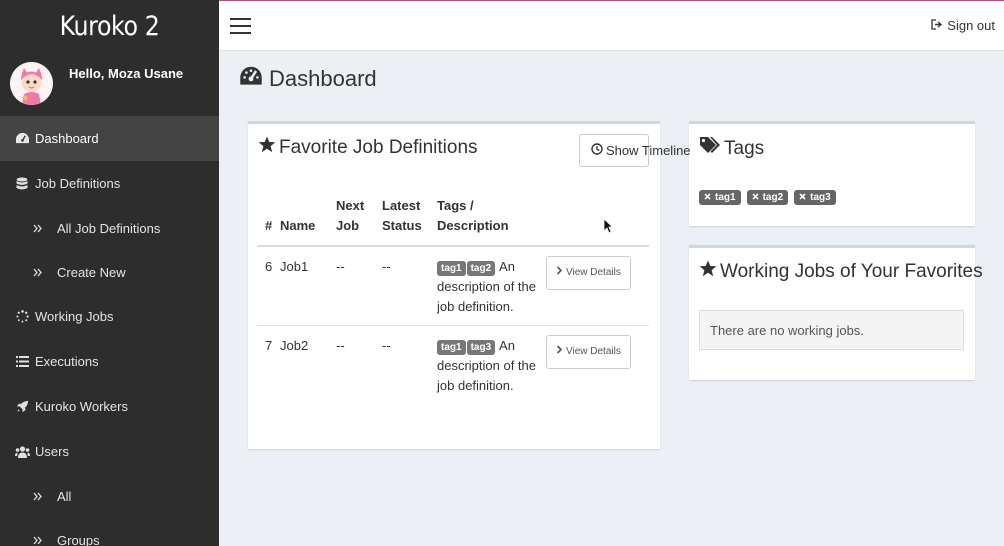  What do you see at coordinates (744, 148) in the screenshot?
I see `box-title-text: Tags` at bounding box center [744, 148].